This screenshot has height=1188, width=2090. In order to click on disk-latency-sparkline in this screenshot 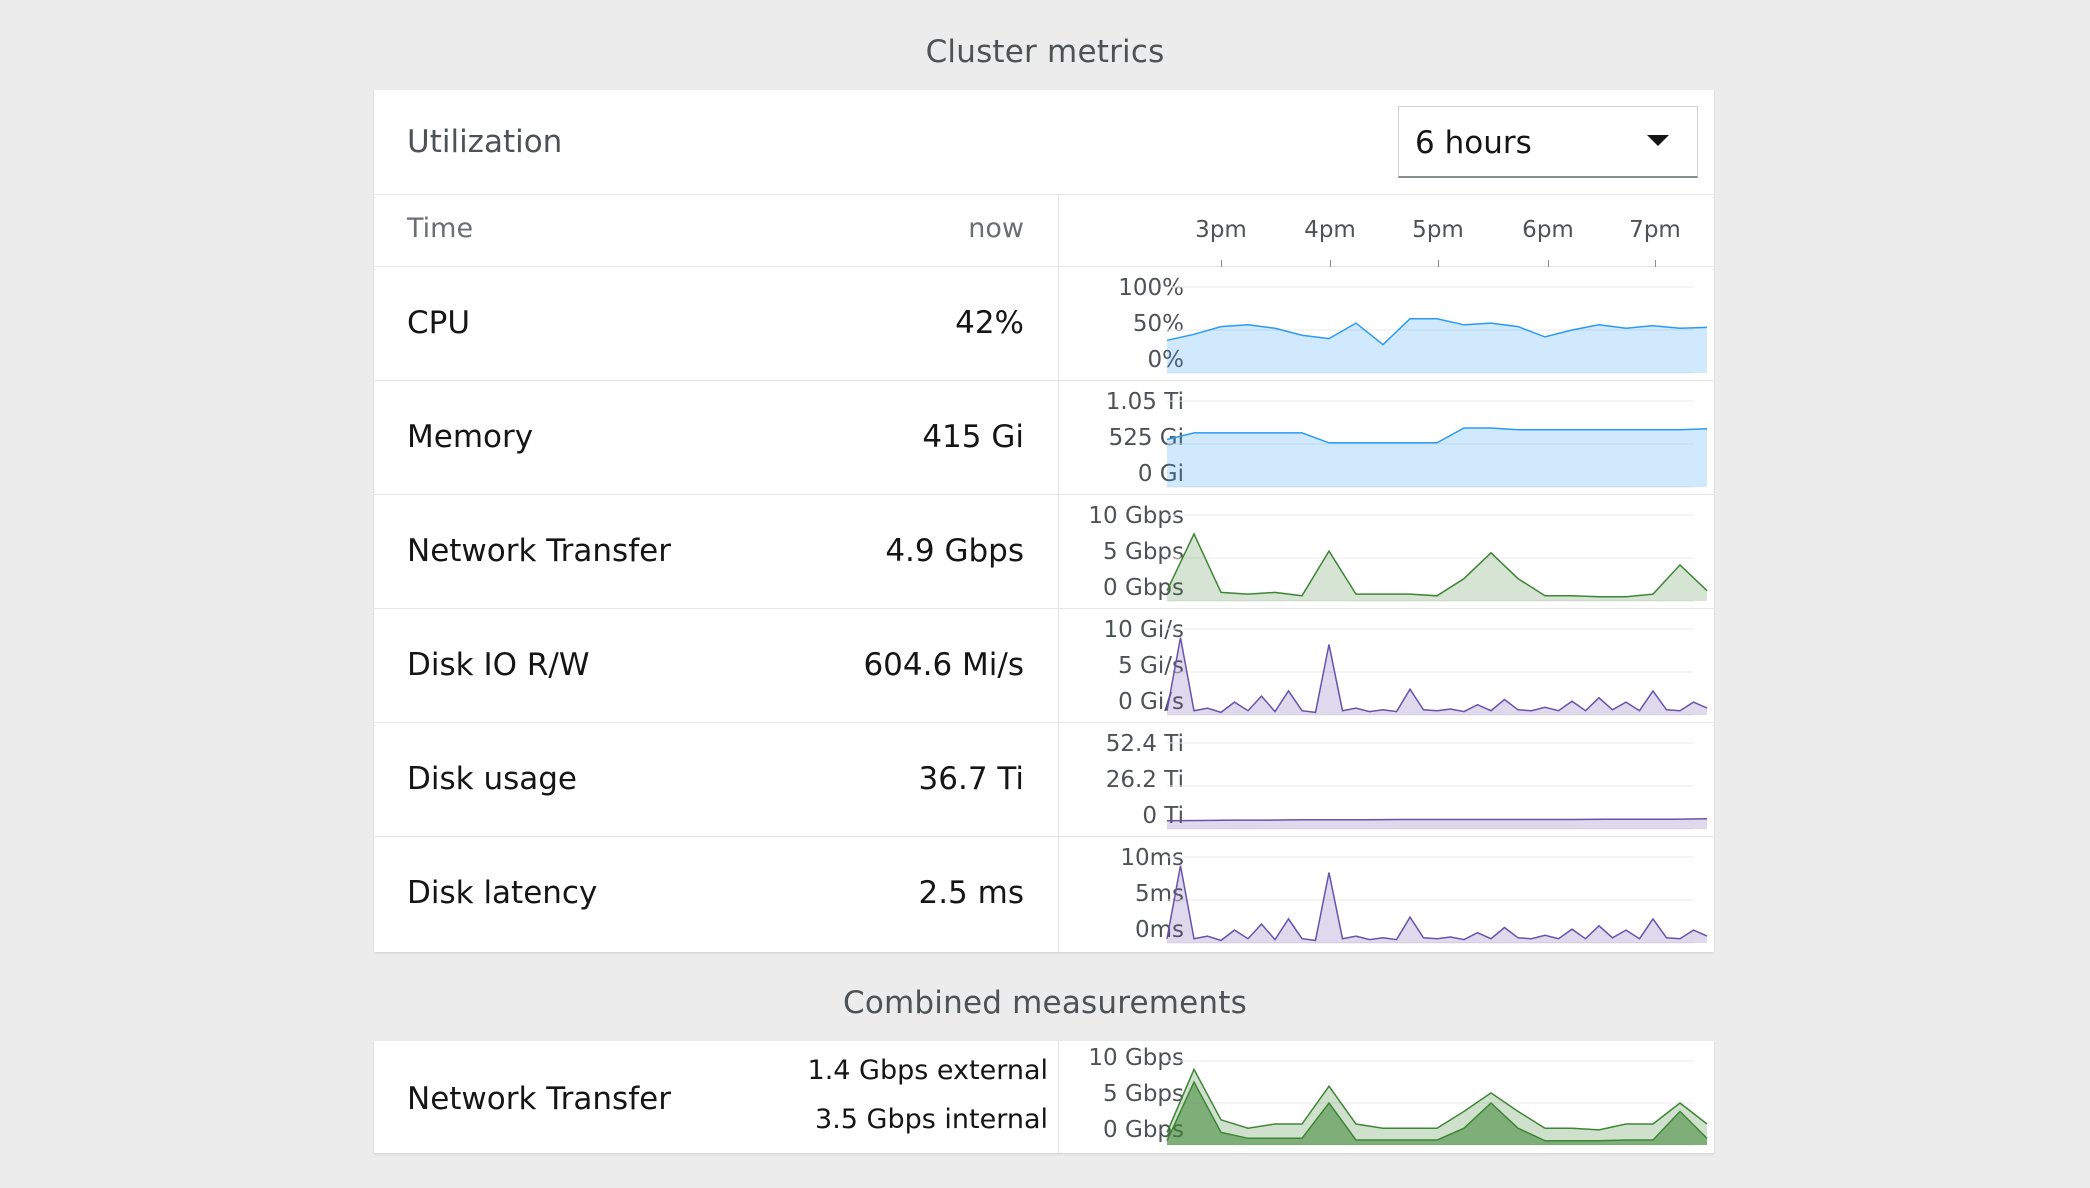, I will do `click(1437, 900)`.